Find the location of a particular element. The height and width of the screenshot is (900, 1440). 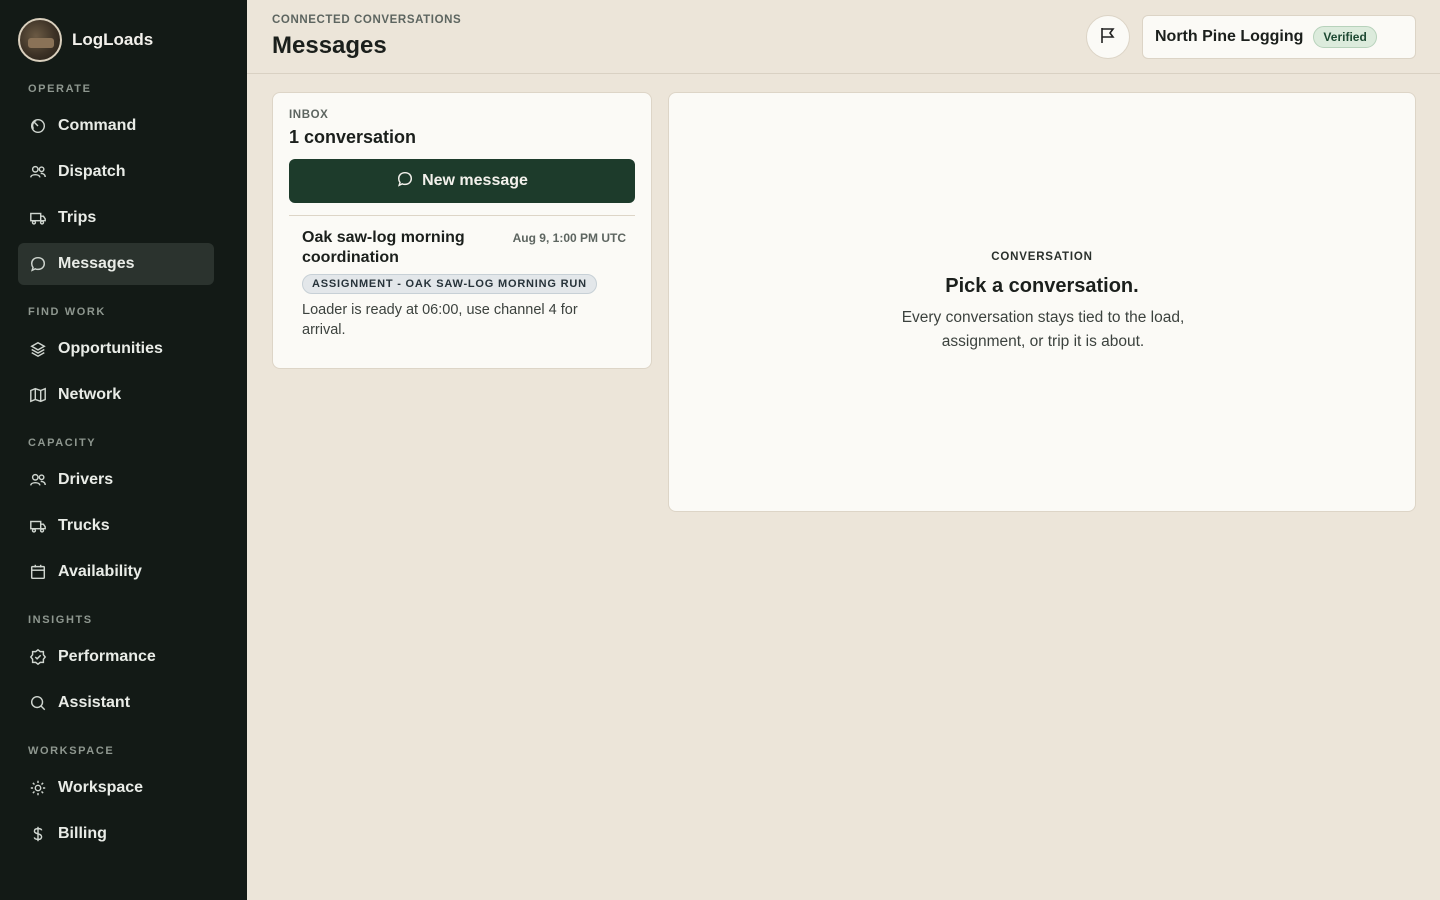

sidebar-item-dispatch: Dispatch is located at coordinates (116, 172).